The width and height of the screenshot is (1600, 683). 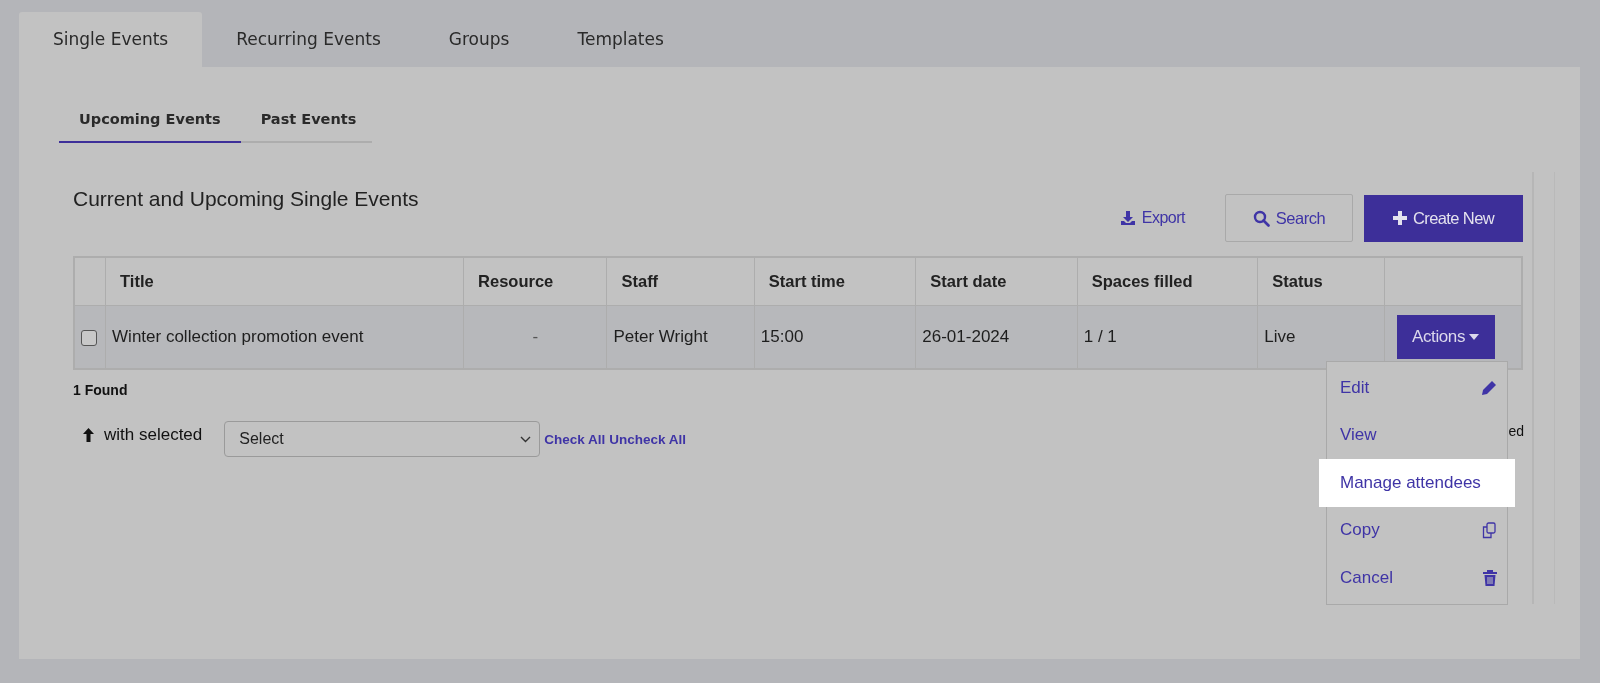 I want to click on table-cell: Winter collection promotion event, so click(x=238, y=336).